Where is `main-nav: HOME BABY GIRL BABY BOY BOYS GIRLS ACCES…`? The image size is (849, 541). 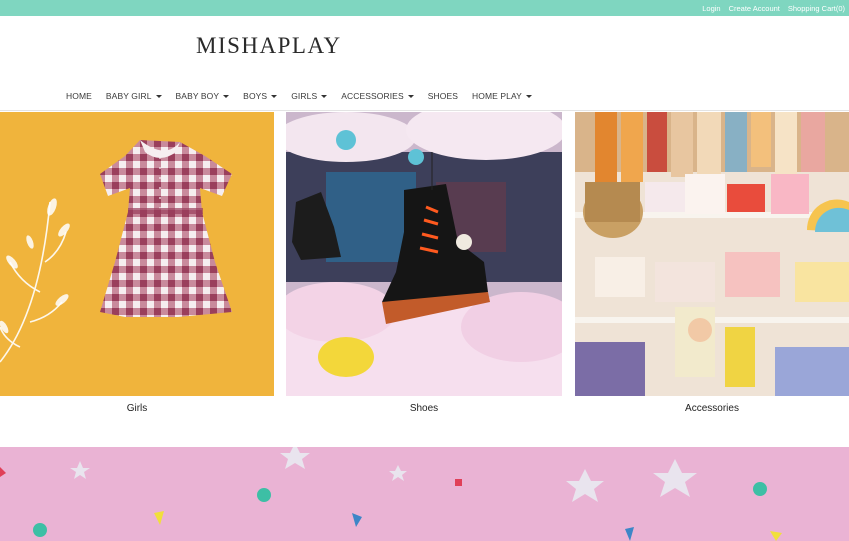
main-nav: HOME BABY GIRL BABY BOY BOYS GIRLS ACCES… is located at coordinates (306, 96).